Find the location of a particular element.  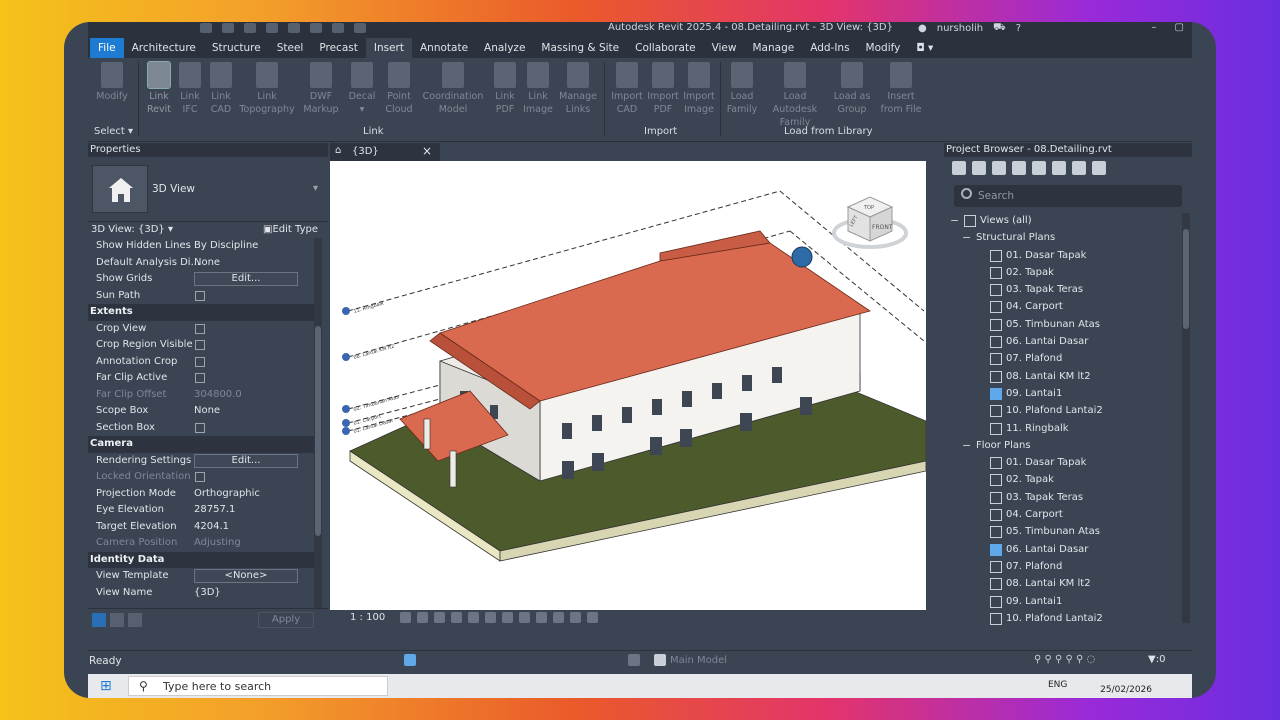

show-crop-icon is located at coordinates (507, 617).